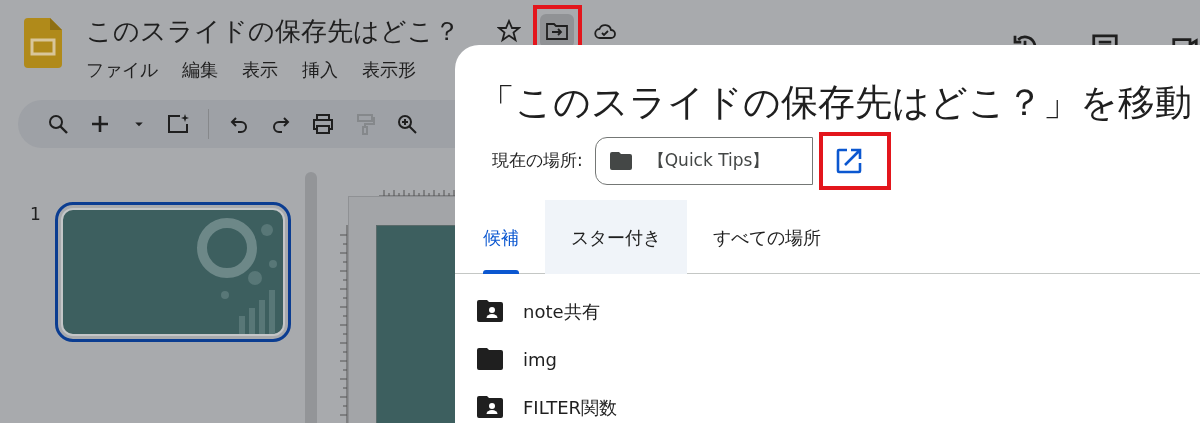 Image resolution: width=1200 pixels, height=423 pixels. Describe the element at coordinates (389, 69) in the screenshot. I see `menu-item: 表示形` at that location.